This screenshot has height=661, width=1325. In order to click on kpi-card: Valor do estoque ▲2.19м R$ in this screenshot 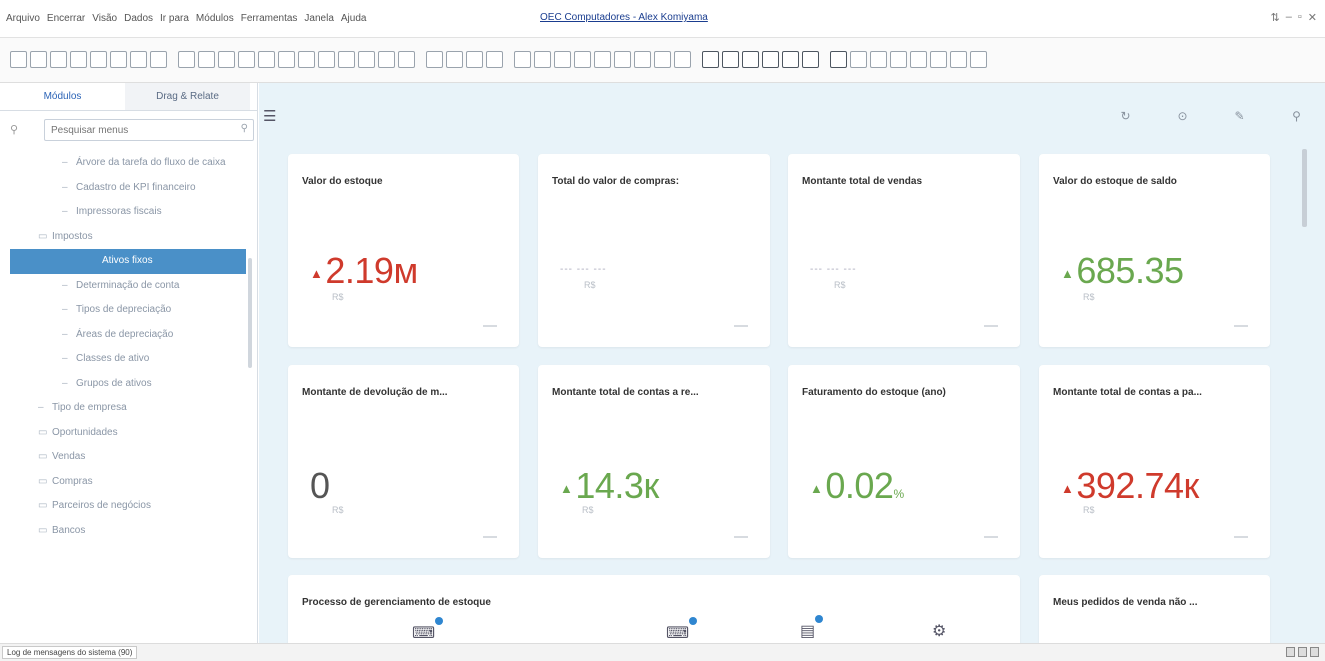, I will do `click(403, 250)`.